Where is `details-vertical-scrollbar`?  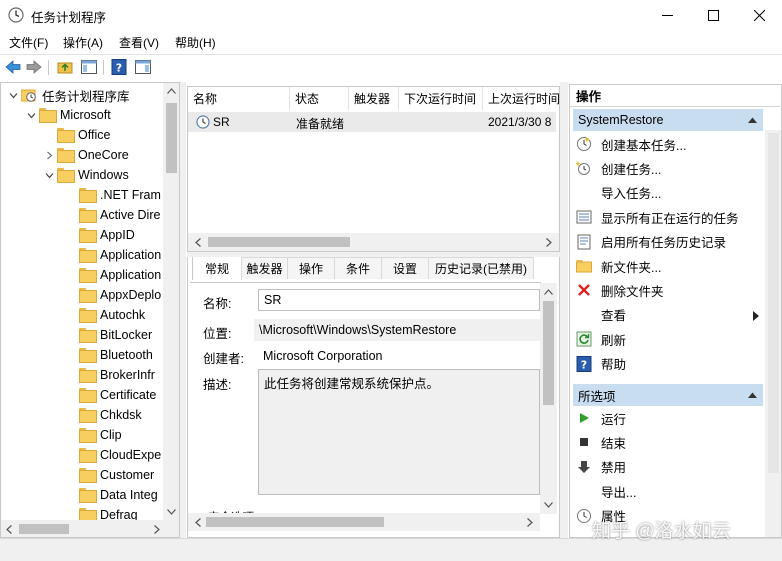
details-vertical-scrollbar is located at coordinates (548, 398).